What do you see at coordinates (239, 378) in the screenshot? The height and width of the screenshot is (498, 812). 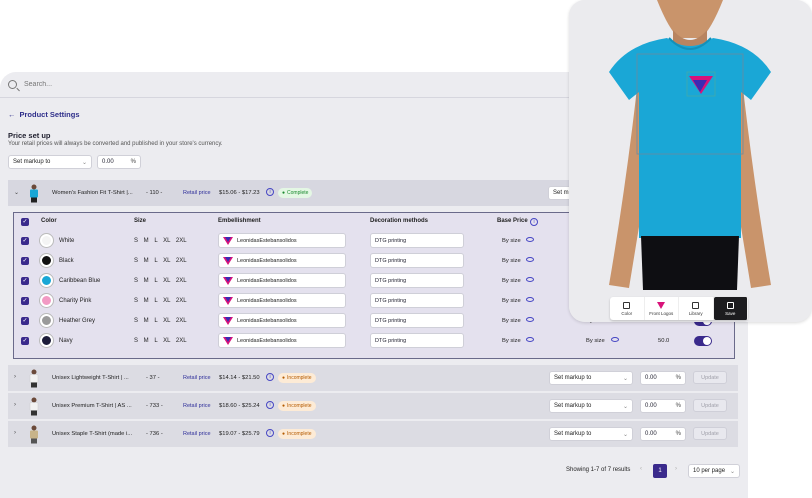 I see `retail-price-range: $14.14 - $21.50` at bounding box center [239, 378].